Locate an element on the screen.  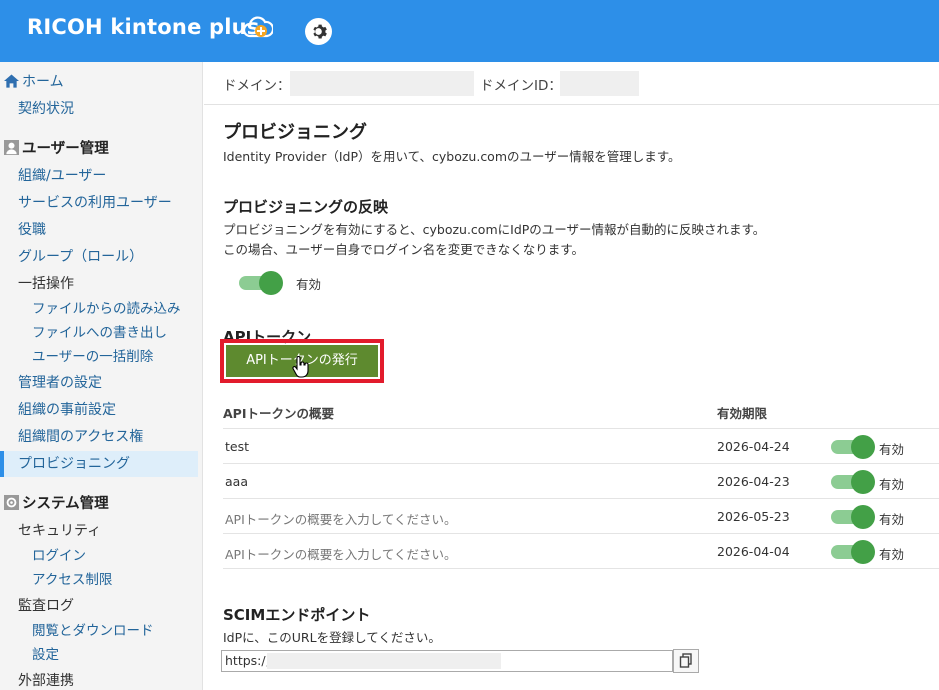
domain-id-value is located at coordinates (599, 83).